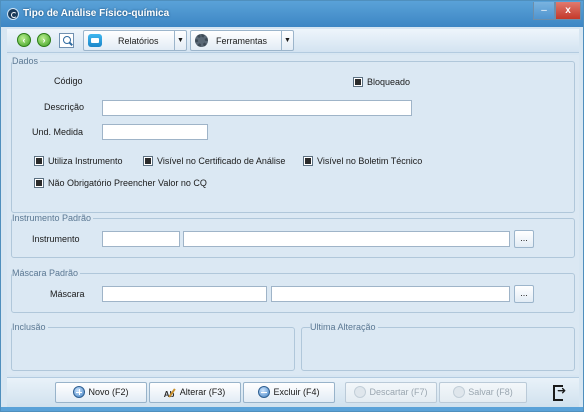 The width and height of the screenshot is (584, 412). I want to click on bloqueado-label: Bloqueado, so click(389, 82).